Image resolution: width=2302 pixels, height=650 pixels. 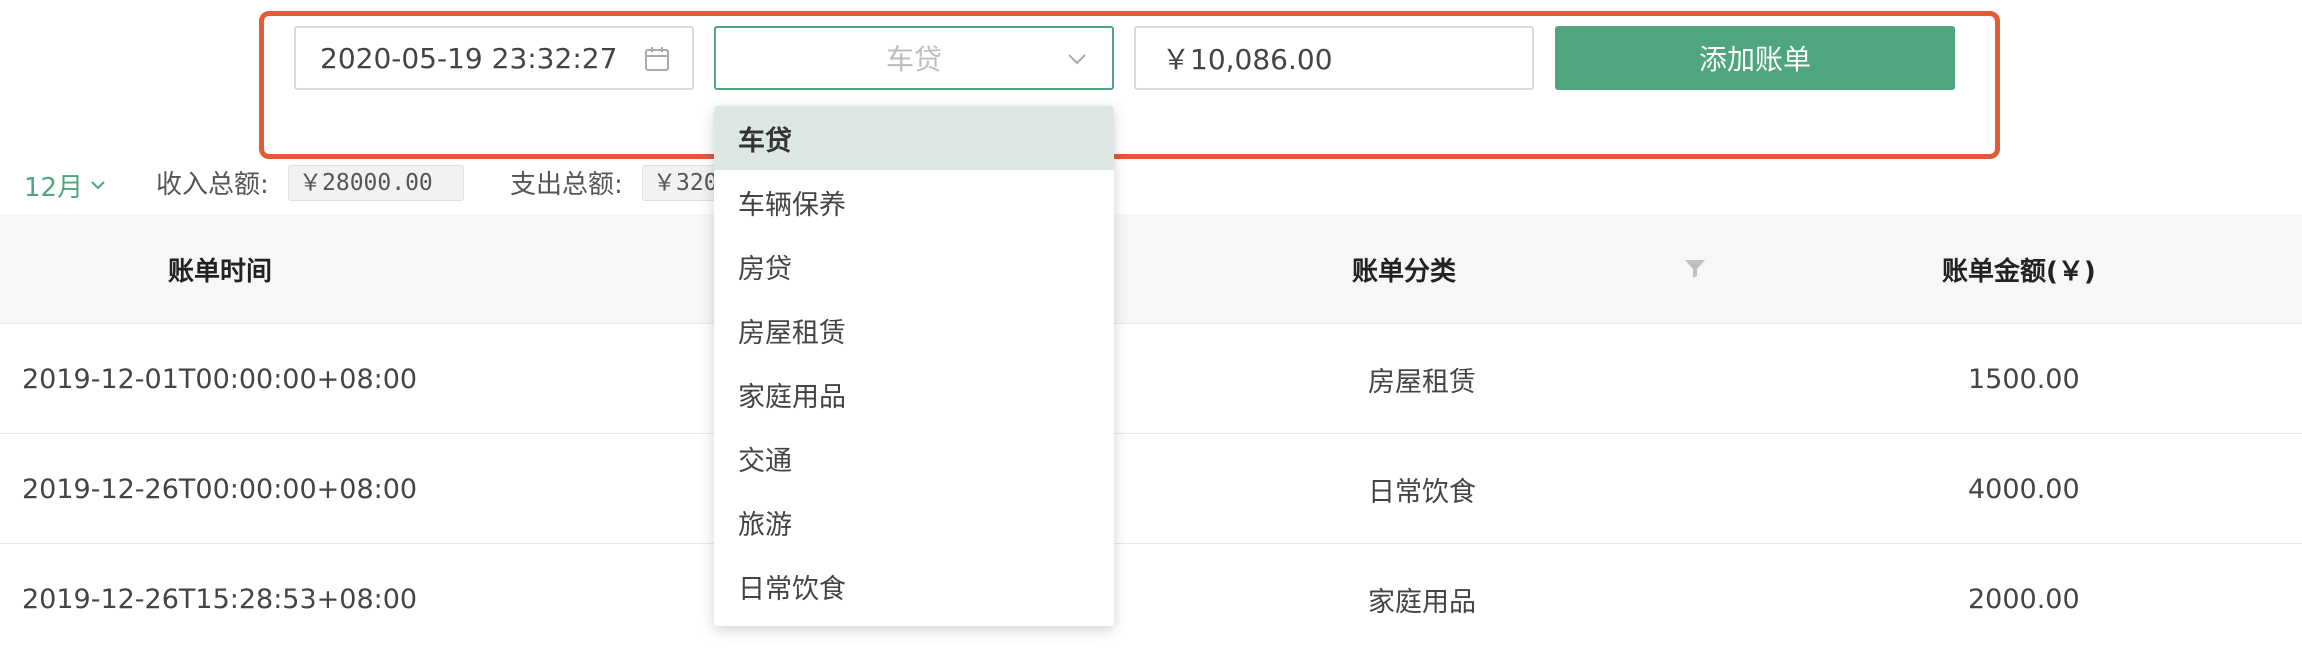 I want to click on dropdown-option: 房贷, so click(x=914, y=266).